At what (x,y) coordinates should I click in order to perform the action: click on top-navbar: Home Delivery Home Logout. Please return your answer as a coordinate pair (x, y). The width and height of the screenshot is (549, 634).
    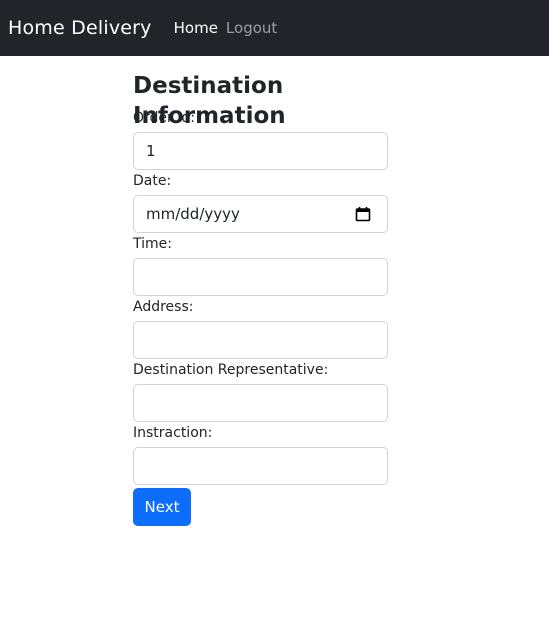
    Looking at the image, I should click on (274, 28).